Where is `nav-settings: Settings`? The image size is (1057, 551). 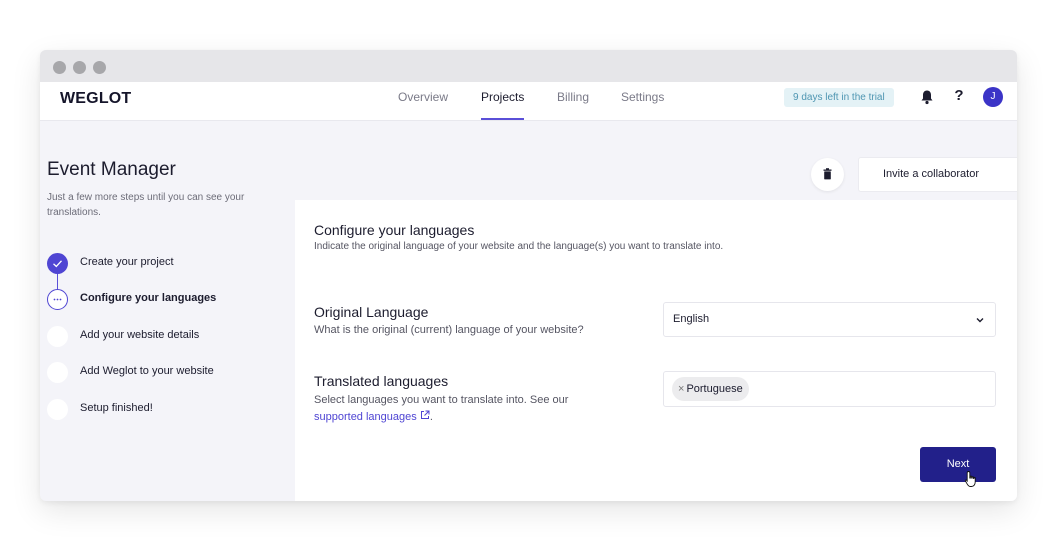 nav-settings: Settings is located at coordinates (642, 101).